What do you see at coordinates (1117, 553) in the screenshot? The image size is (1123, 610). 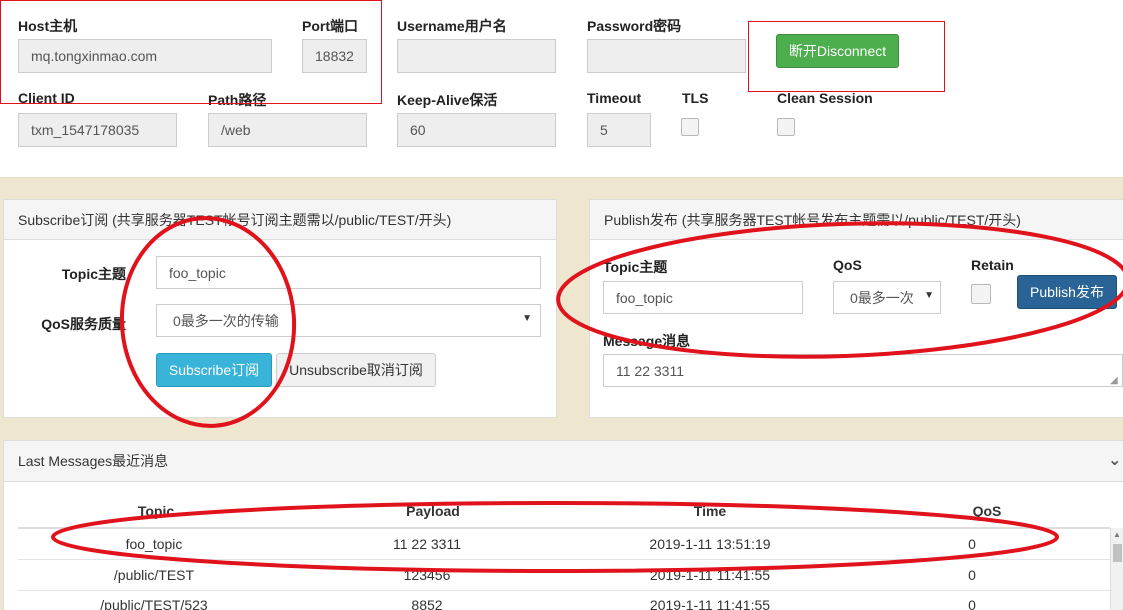 I see `scrollbar-thumb` at bounding box center [1117, 553].